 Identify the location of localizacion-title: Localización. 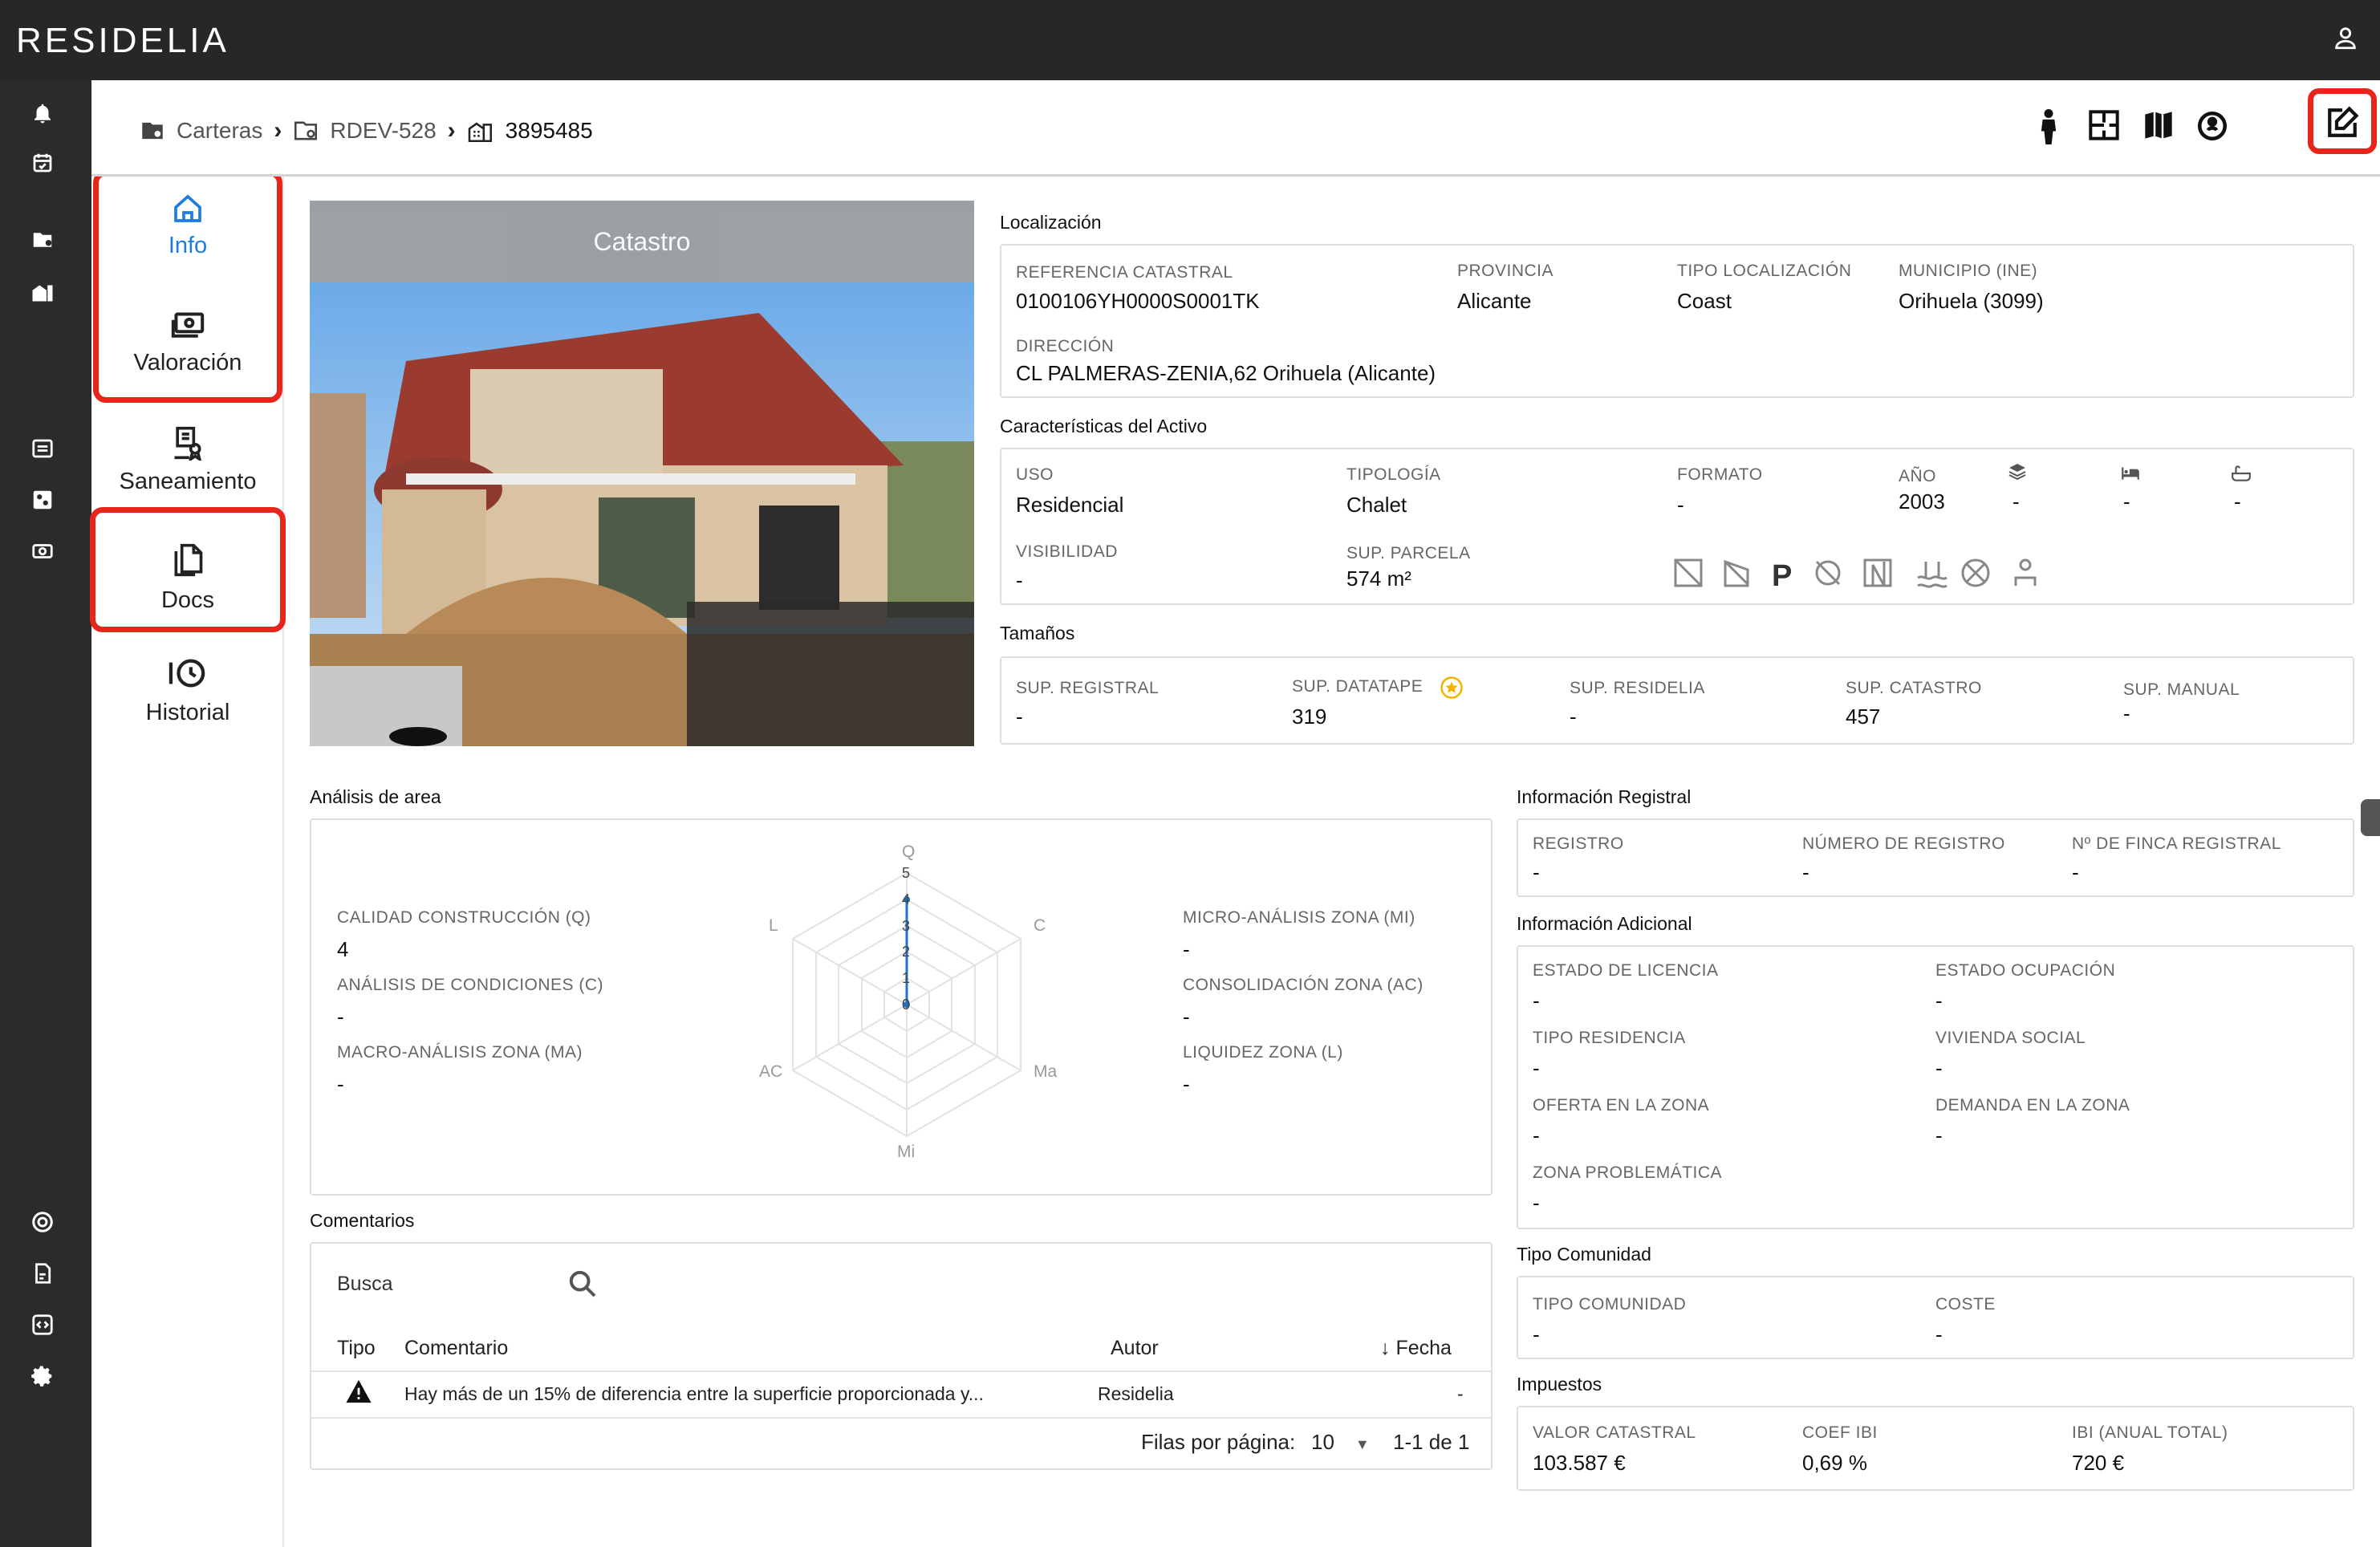
(1051, 223).